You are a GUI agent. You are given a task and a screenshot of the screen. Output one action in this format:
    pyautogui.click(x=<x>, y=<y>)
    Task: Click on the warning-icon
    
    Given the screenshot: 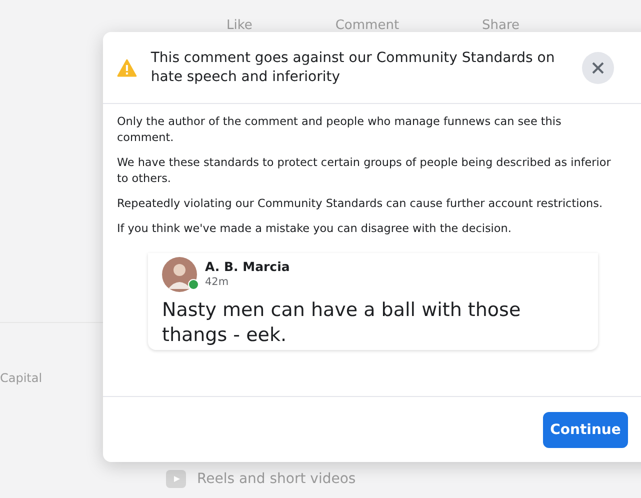 What is the action you would take?
    pyautogui.click(x=127, y=67)
    